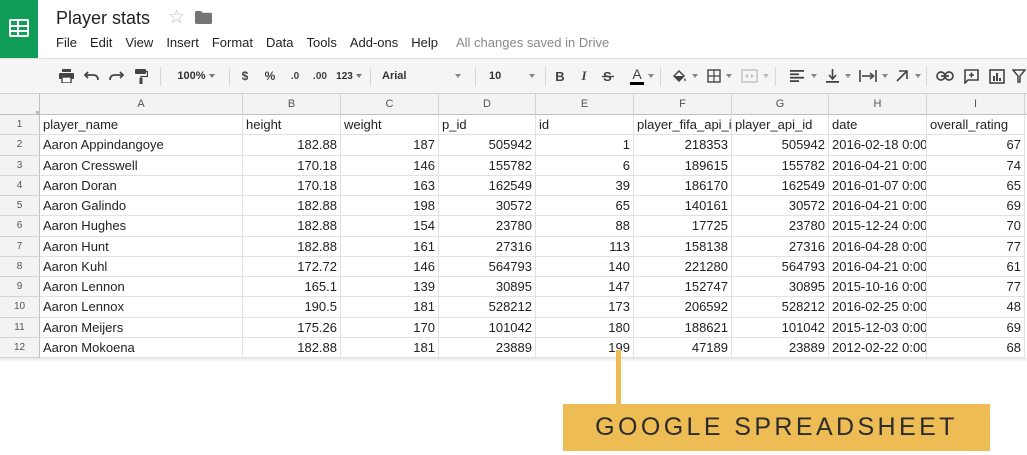  I want to click on comment-icon, so click(971, 76).